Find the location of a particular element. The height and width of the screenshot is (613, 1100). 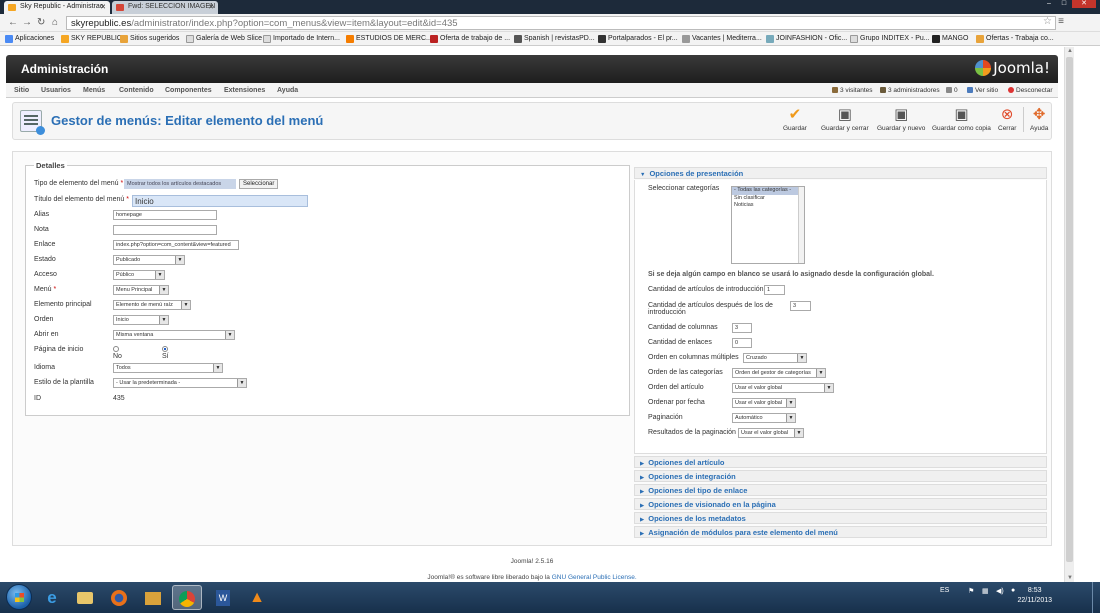

scroll-up-icon: ▲ is located at coordinates (1070, 51).